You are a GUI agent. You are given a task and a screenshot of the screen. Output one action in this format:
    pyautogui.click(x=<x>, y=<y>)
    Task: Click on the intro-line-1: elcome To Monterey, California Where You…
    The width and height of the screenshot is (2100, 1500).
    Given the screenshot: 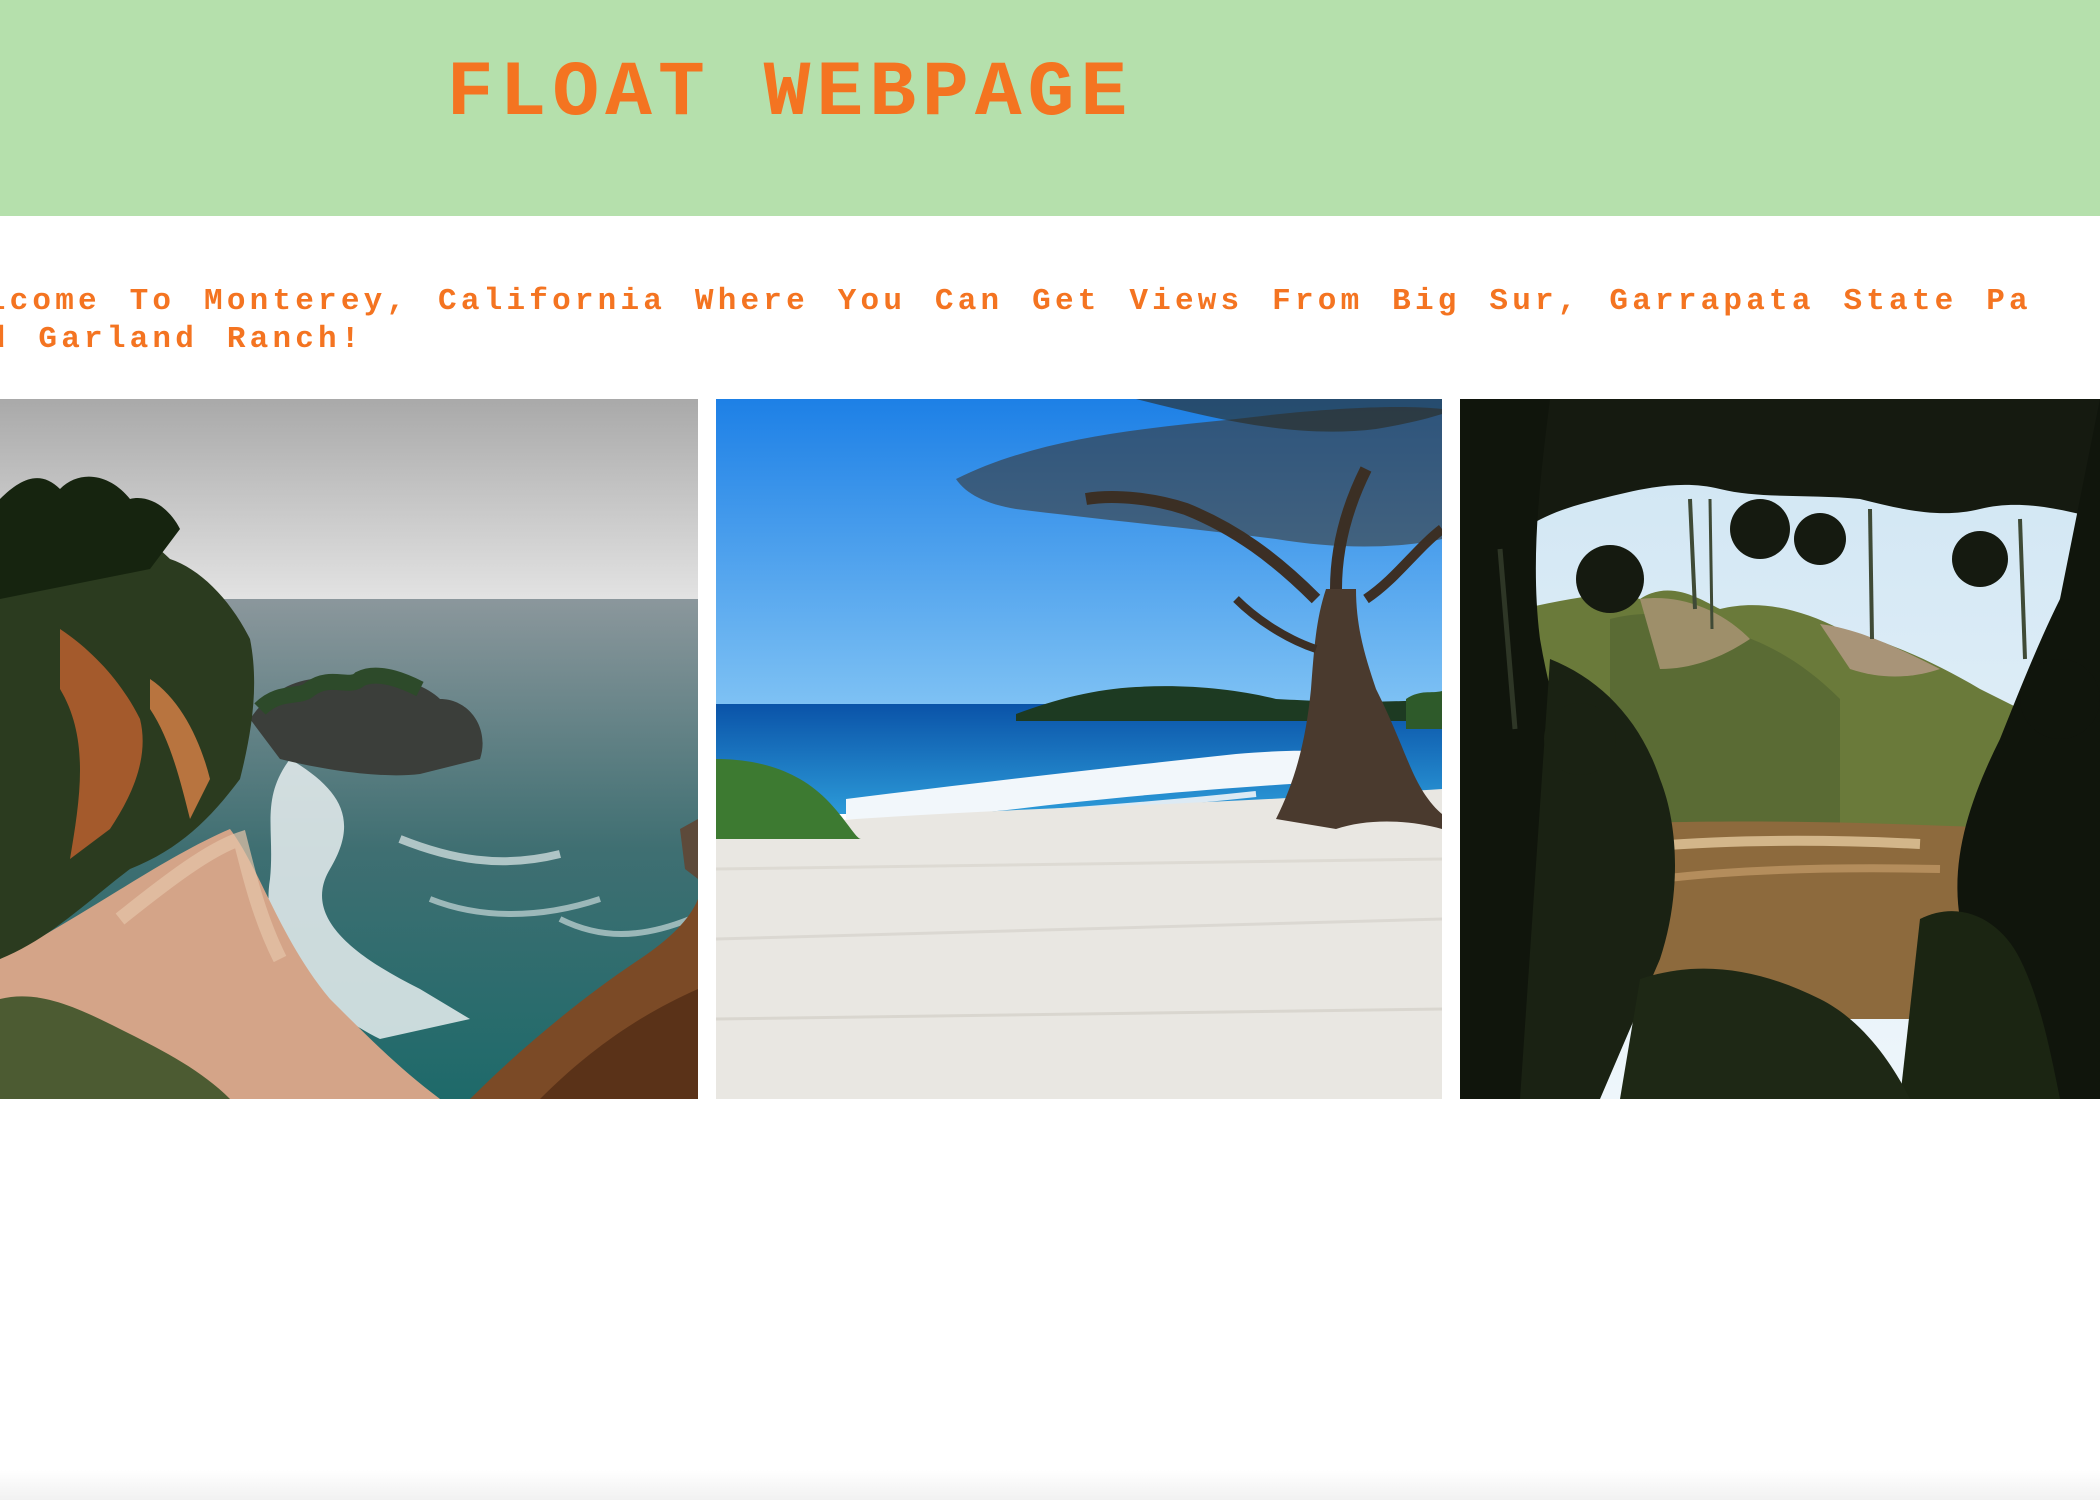 What is the action you would take?
    pyautogui.click(x=1016, y=301)
    